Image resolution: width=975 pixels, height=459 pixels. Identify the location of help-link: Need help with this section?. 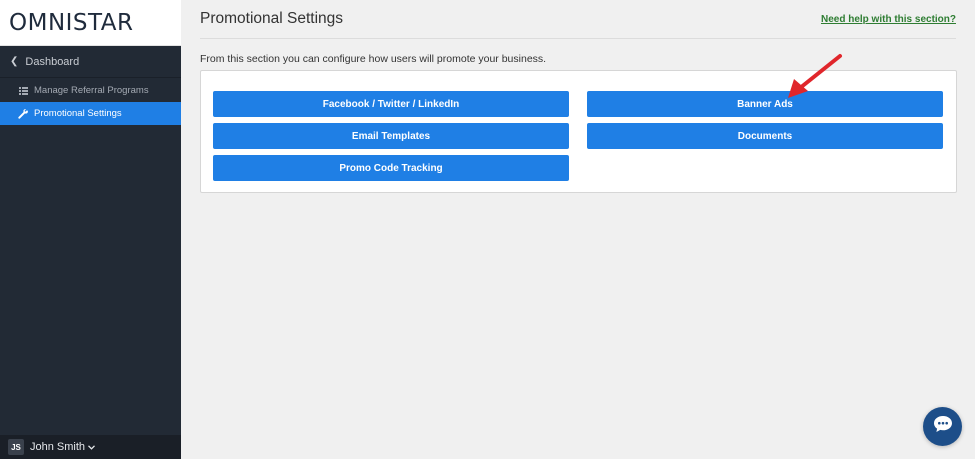
(888, 19).